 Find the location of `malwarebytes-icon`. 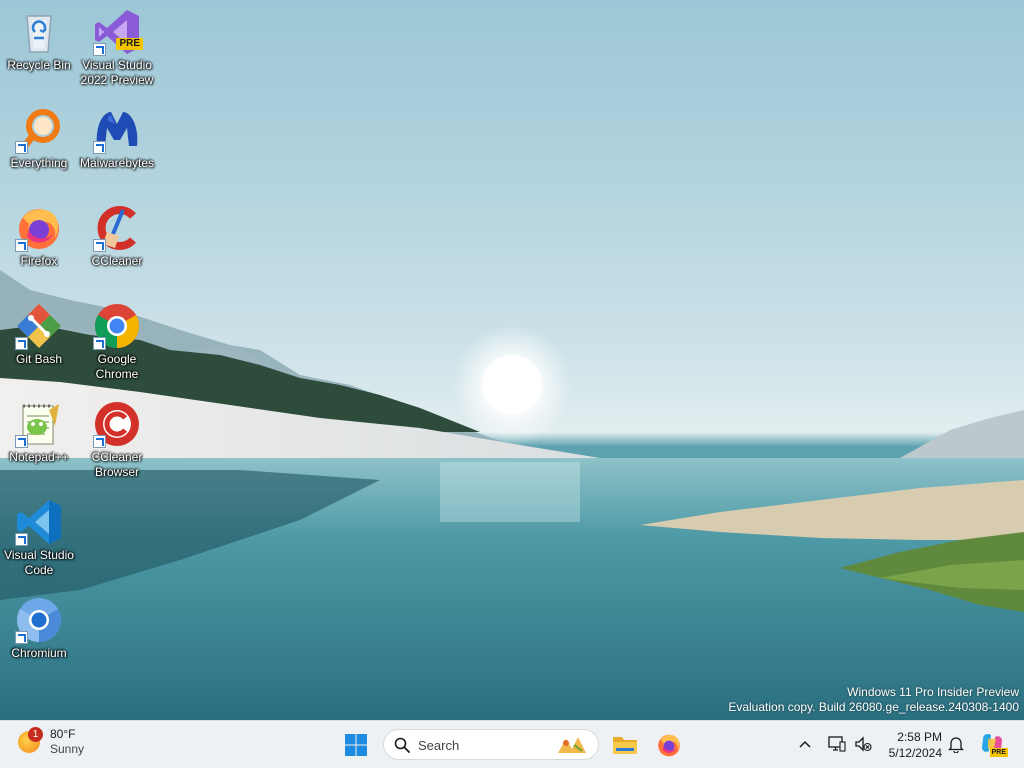

malwarebytes-icon is located at coordinates (117, 130).